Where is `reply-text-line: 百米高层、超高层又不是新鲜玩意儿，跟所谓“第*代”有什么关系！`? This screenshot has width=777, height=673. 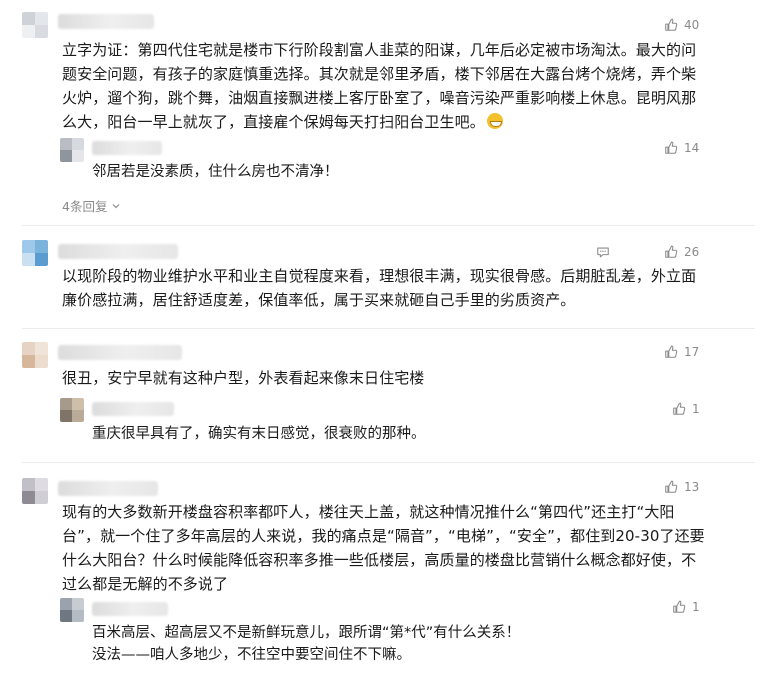
reply-text-line: 百米高层、超高层又不是新鲜玩意儿，跟所谓“第*代”有什么关系！ is located at coordinates (306, 633).